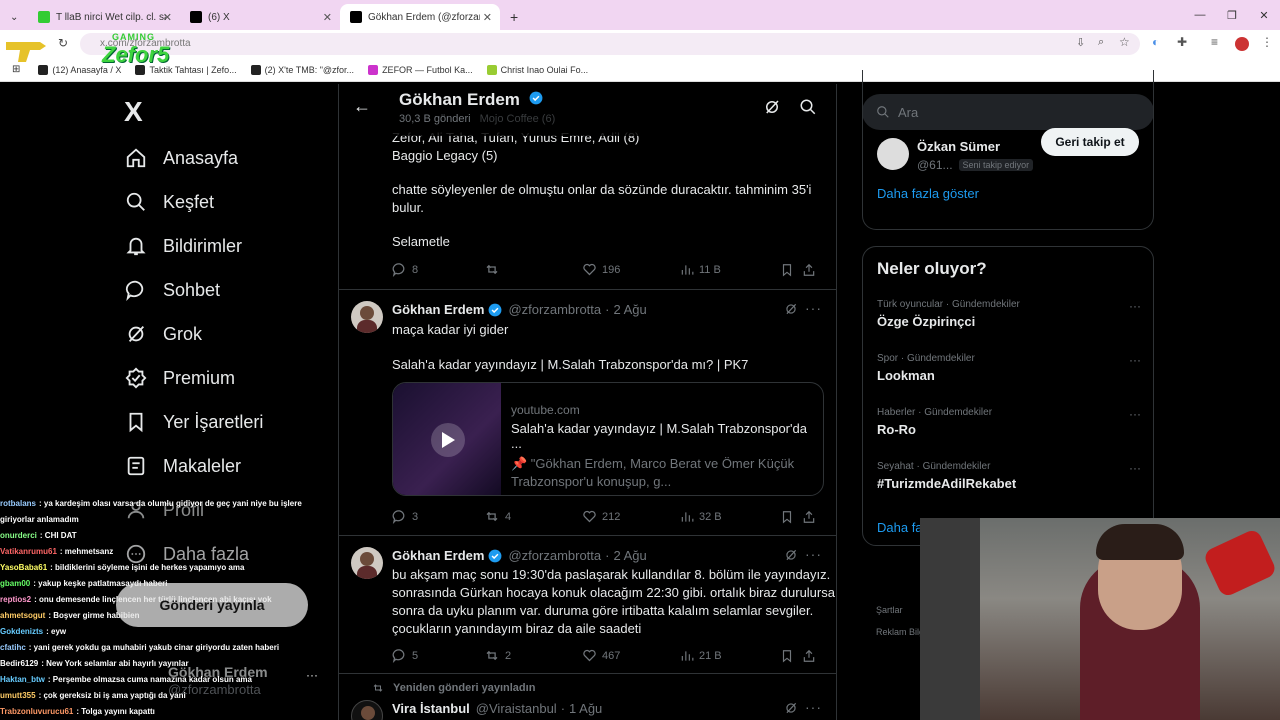  What do you see at coordinates (182, 466) in the screenshot?
I see `sidebar-item-articles: Makaleler` at bounding box center [182, 466].